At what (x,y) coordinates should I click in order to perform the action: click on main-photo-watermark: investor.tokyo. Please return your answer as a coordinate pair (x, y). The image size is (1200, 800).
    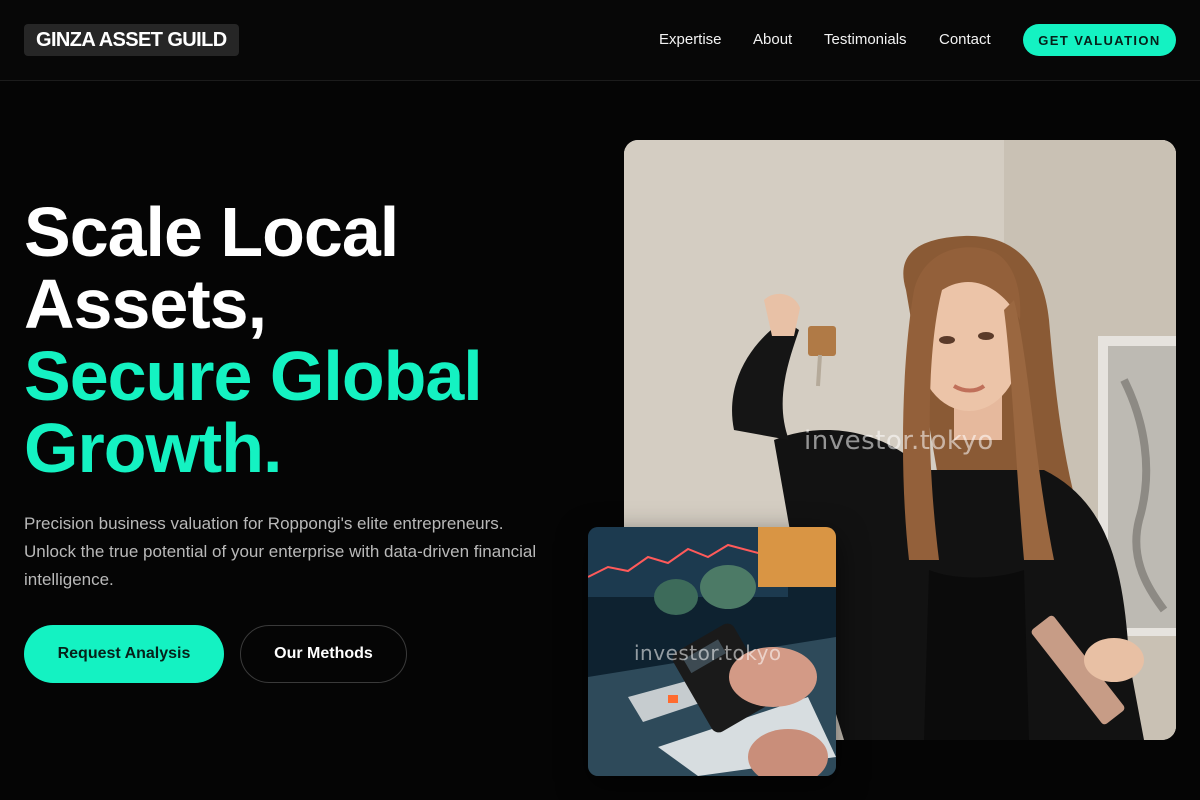
    Looking at the image, I should click on (899, 441).